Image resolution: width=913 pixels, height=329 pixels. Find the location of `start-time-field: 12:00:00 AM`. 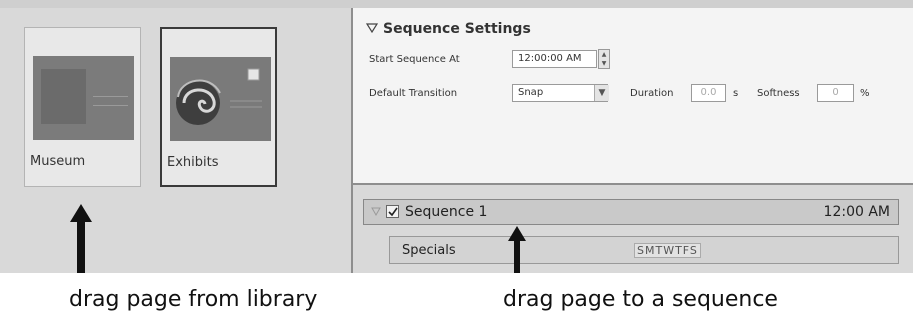

start-time-field: 12:00:00 AM is located at coordinates (554, 59).